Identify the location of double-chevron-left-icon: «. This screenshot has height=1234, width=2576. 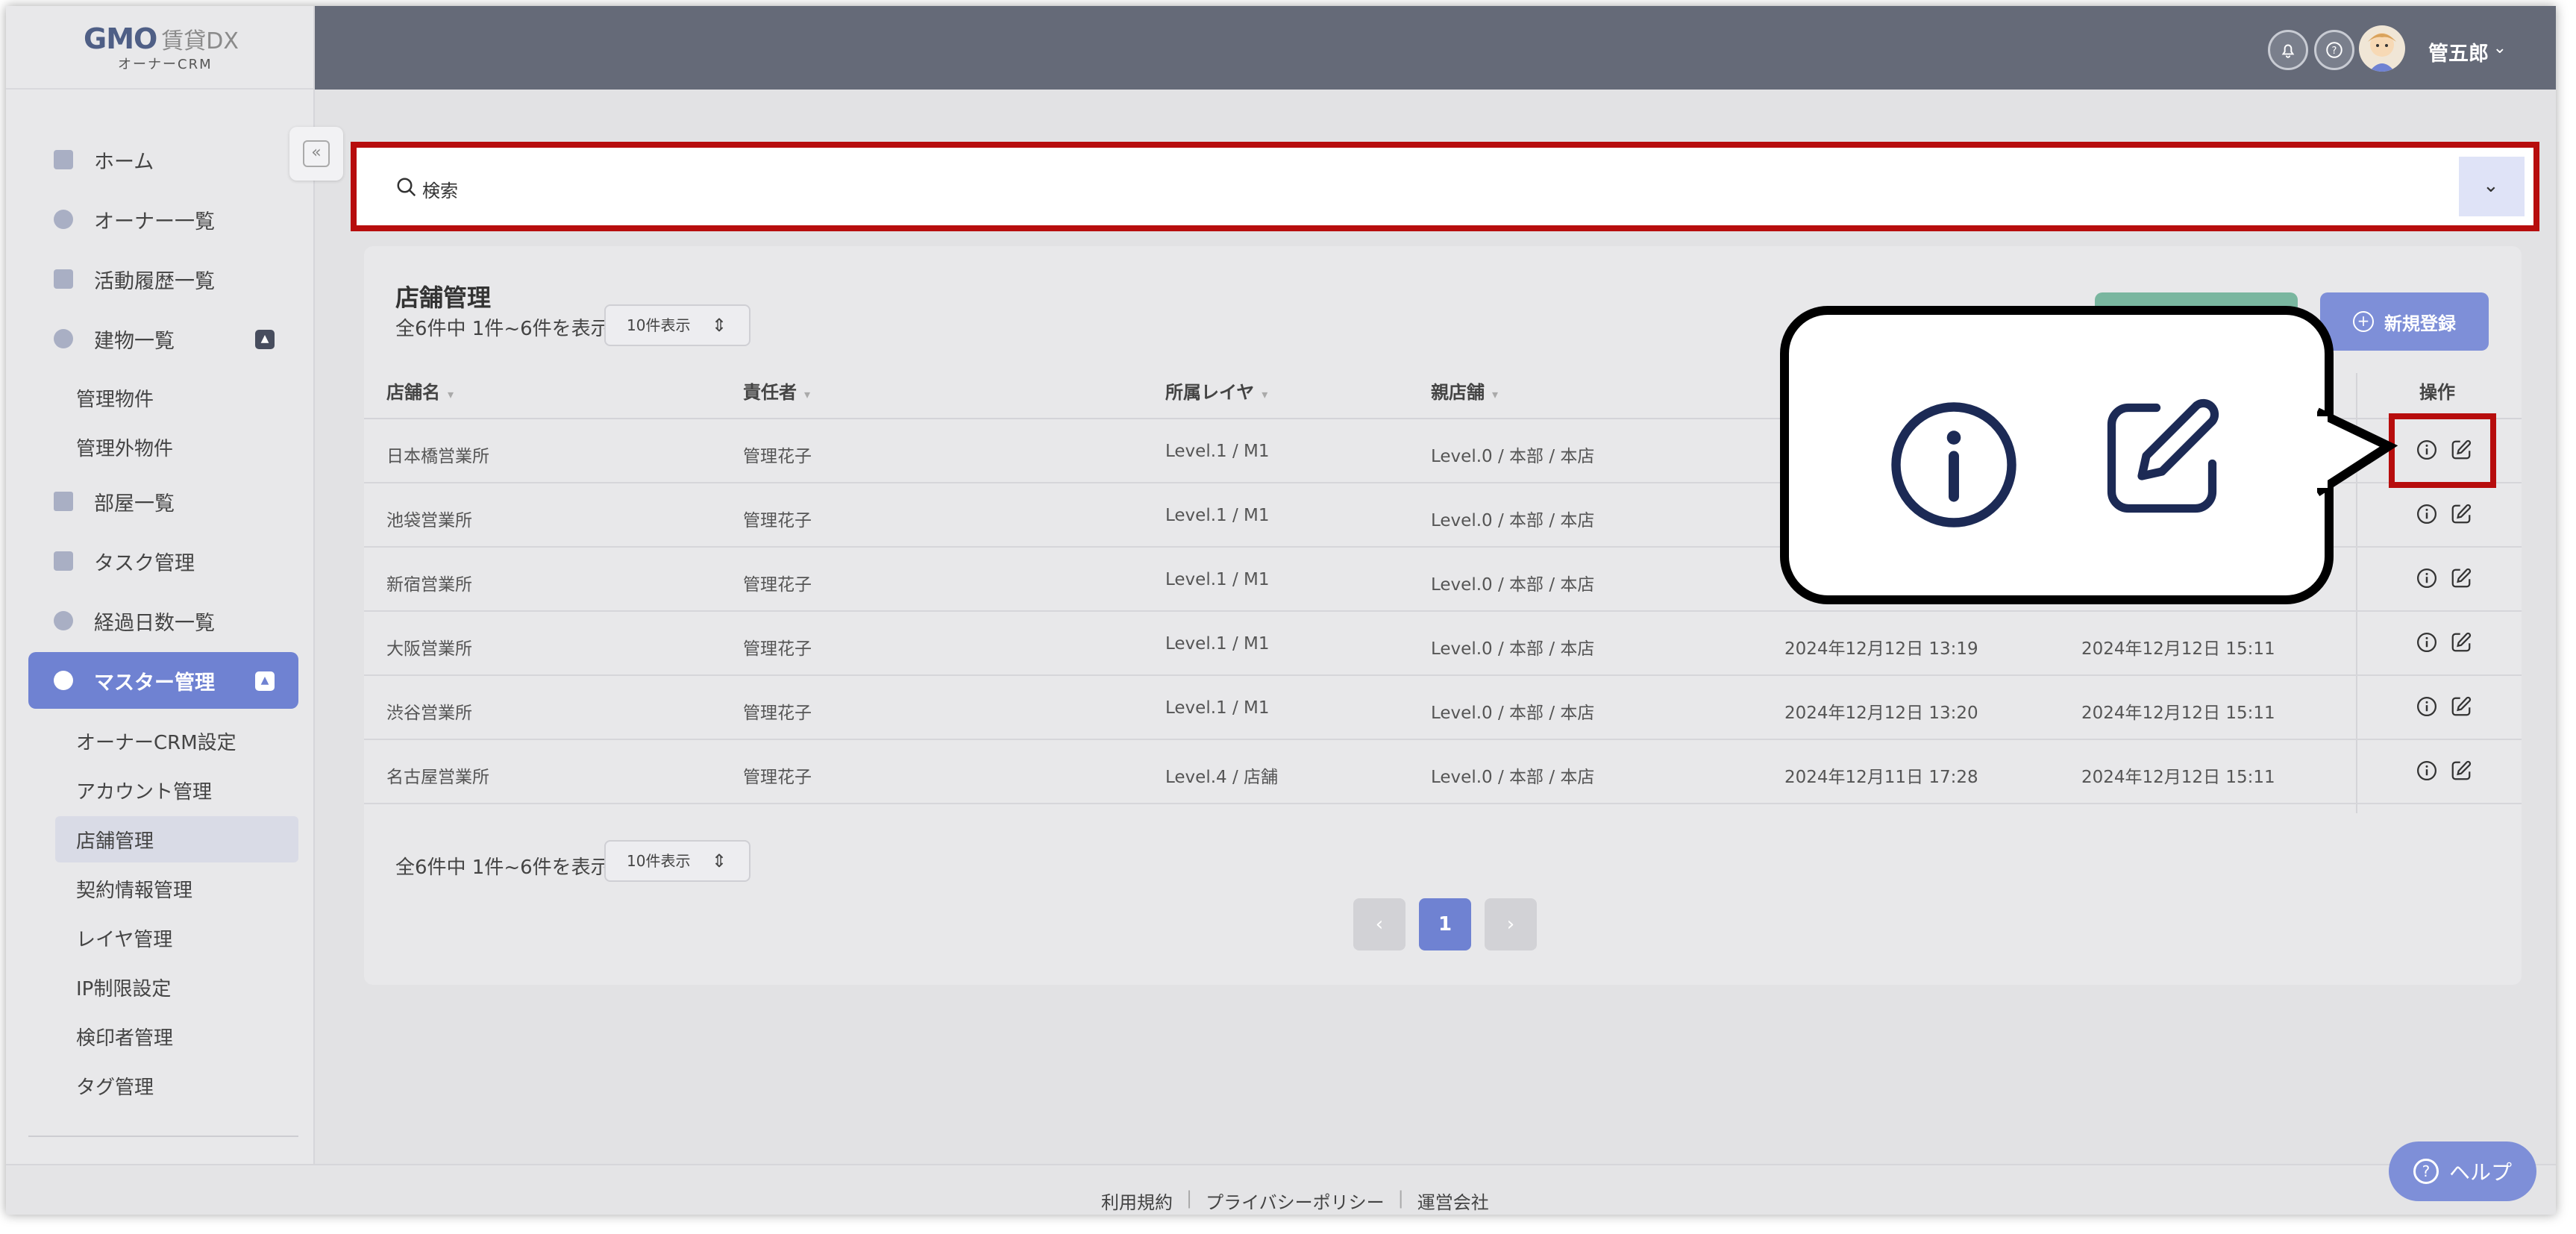
(316, 154).